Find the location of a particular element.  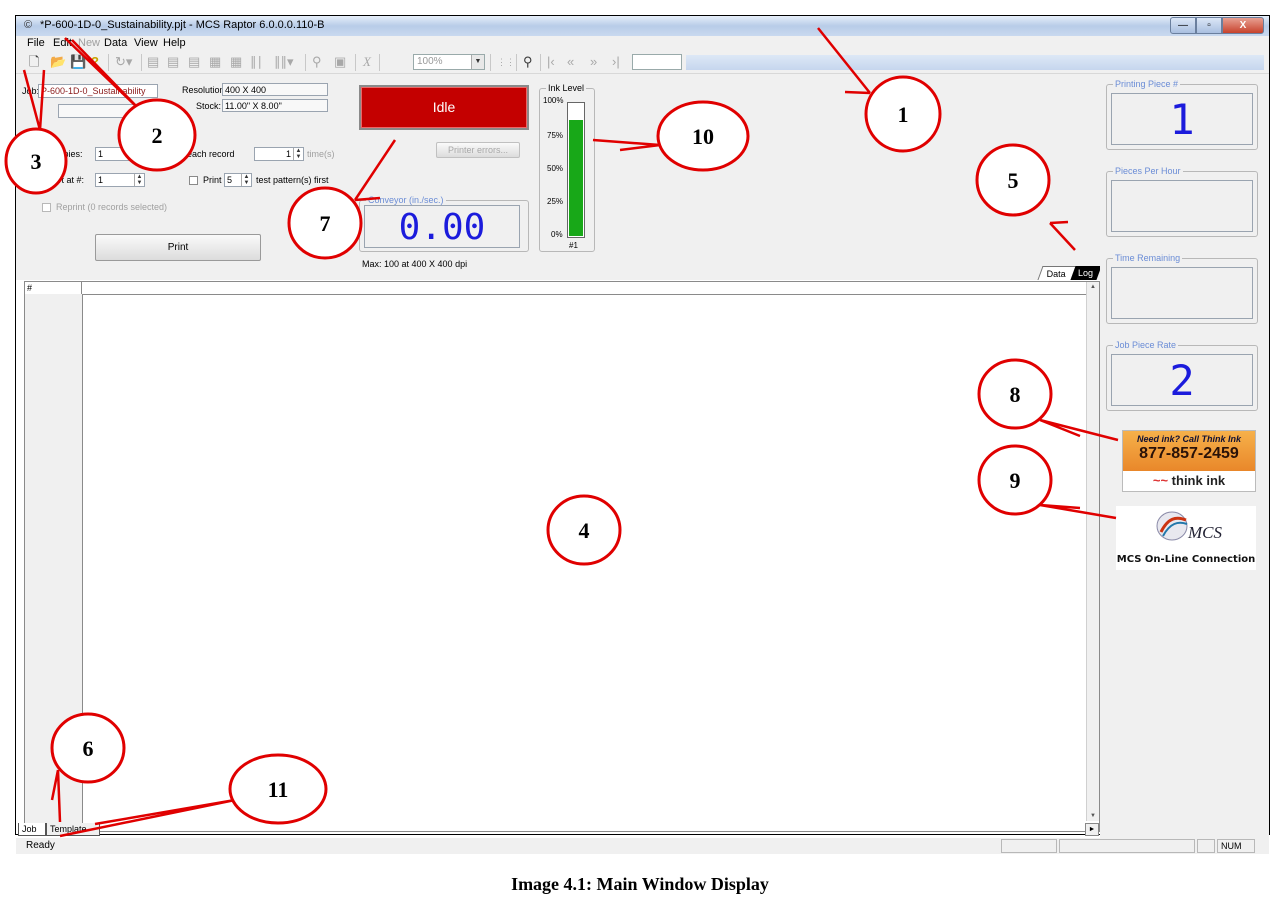

edit-image-icon: ▦ is located at coordinates (236, 62).